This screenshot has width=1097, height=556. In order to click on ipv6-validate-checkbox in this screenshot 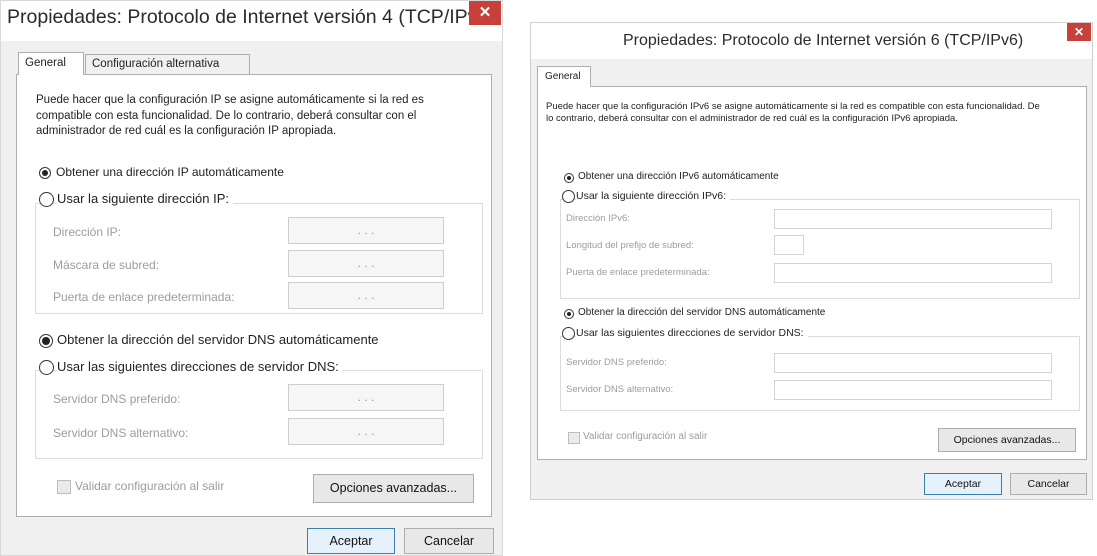, I will do `click(574, 438)`.